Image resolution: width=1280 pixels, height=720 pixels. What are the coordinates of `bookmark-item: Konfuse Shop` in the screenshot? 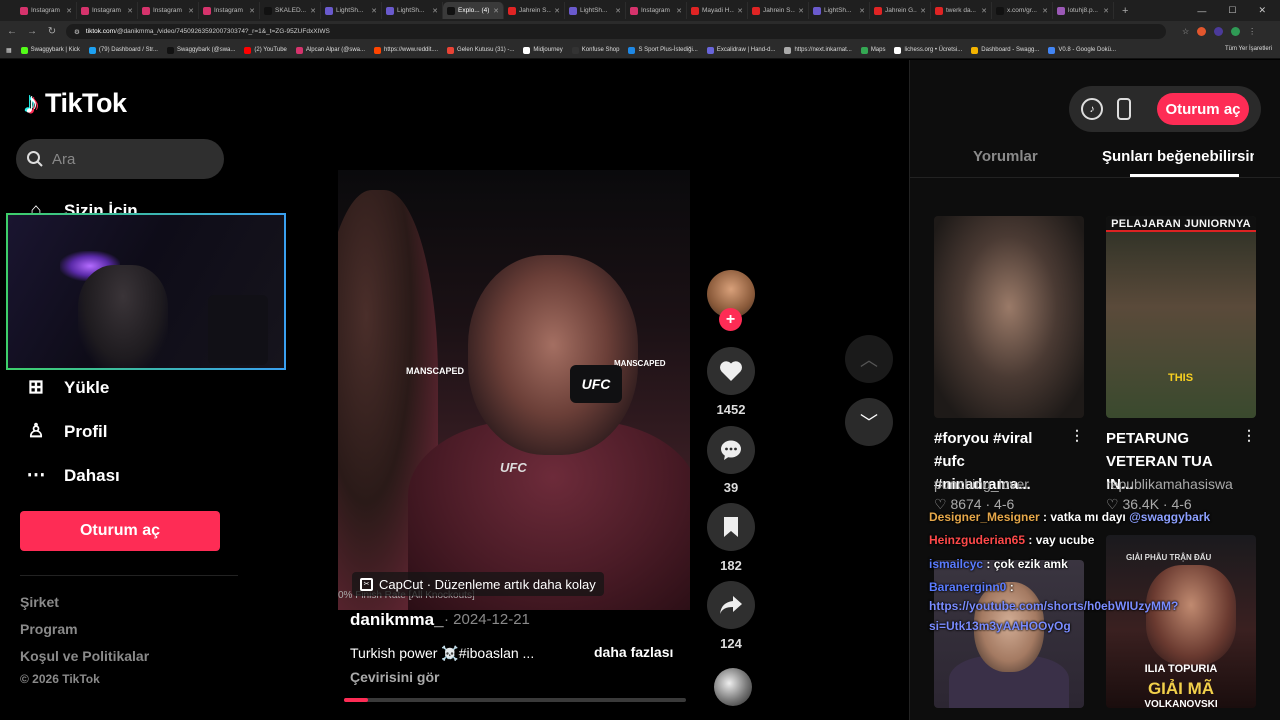 It's located at (595, 50).